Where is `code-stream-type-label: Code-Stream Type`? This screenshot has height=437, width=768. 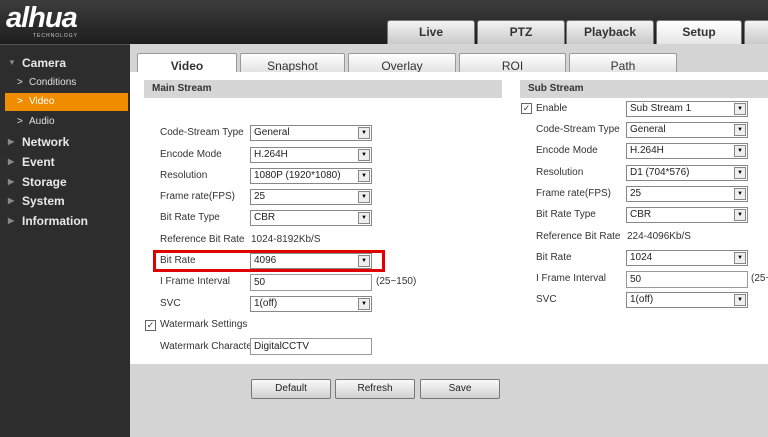 code-stream-type-label: Code-Stream Type is located at coordinates (202, 132).